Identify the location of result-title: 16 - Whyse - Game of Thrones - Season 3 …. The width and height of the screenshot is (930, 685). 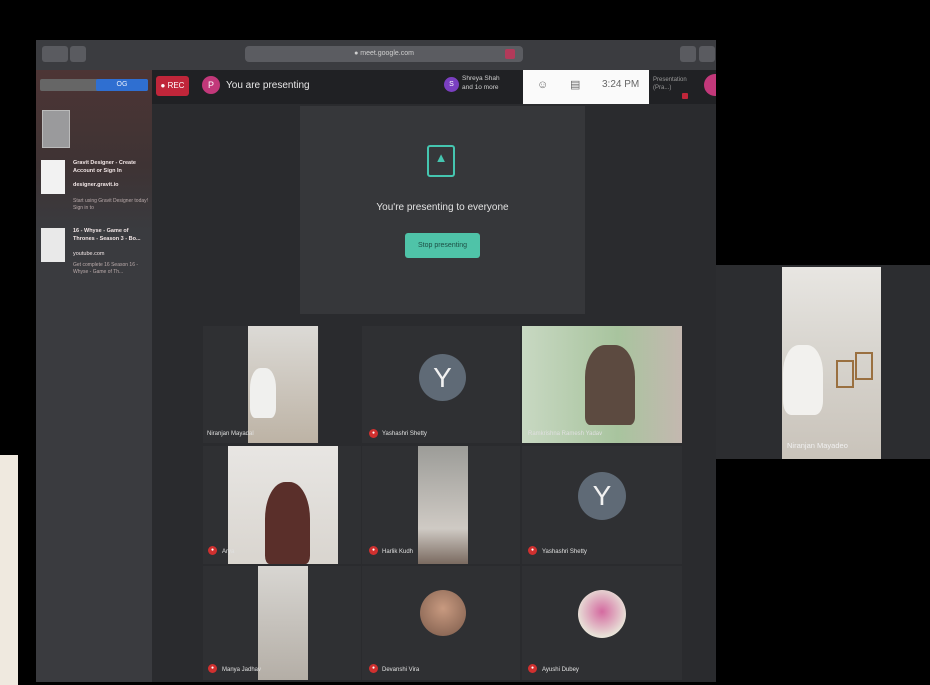
(111, 235).